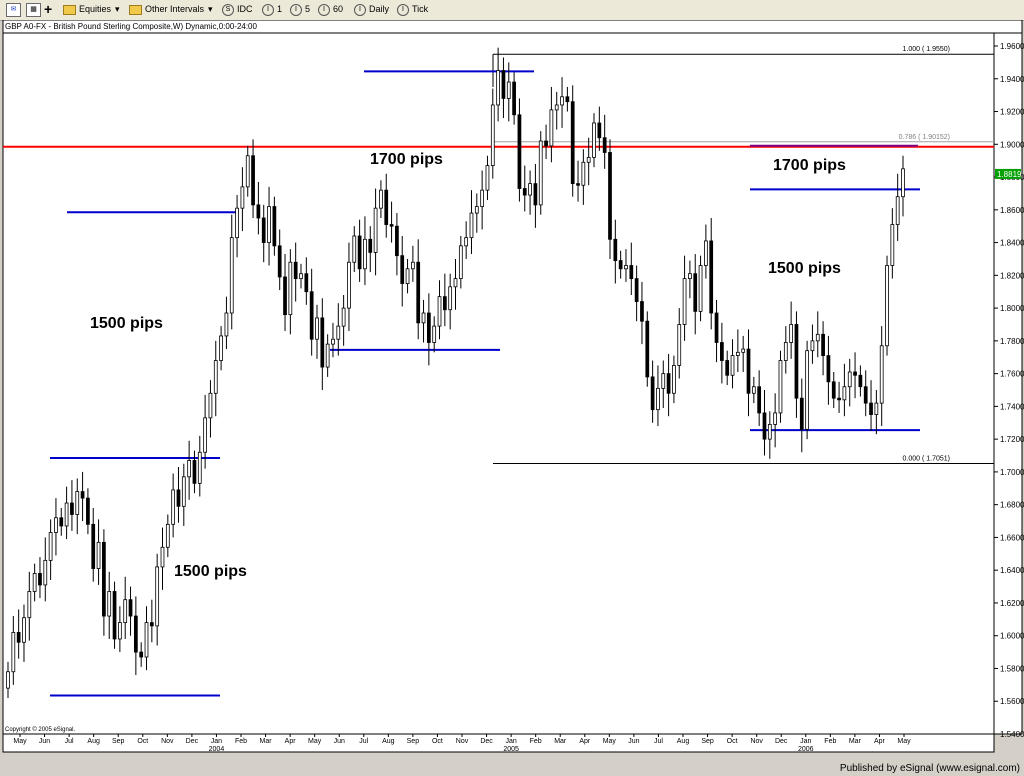  I want to click on y-tick-label: 1.9200, so click(1012, 112).